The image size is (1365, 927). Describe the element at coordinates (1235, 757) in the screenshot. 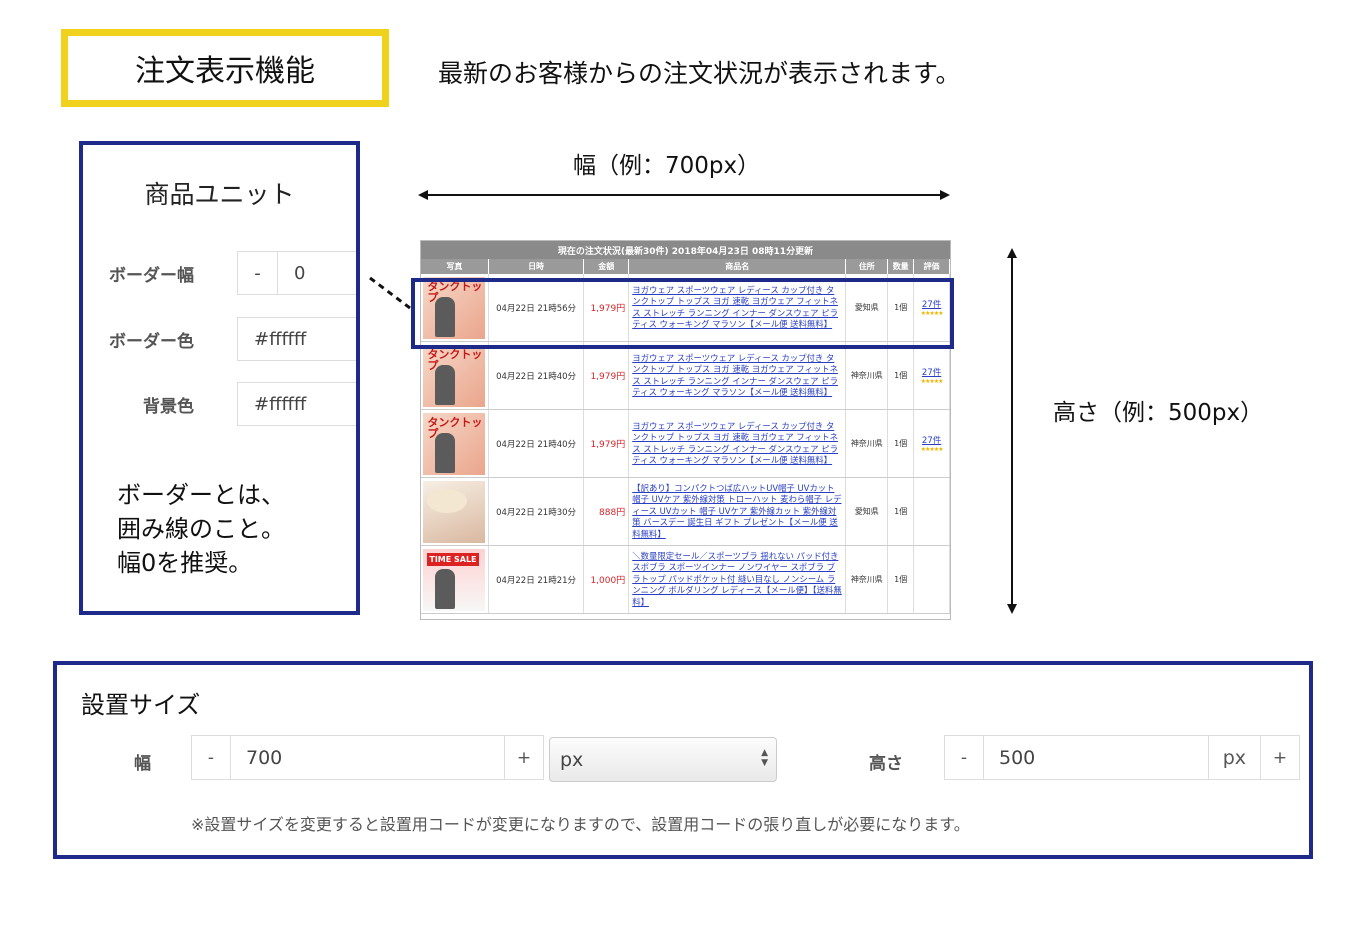

I see `height-unit-label: px` at that location.